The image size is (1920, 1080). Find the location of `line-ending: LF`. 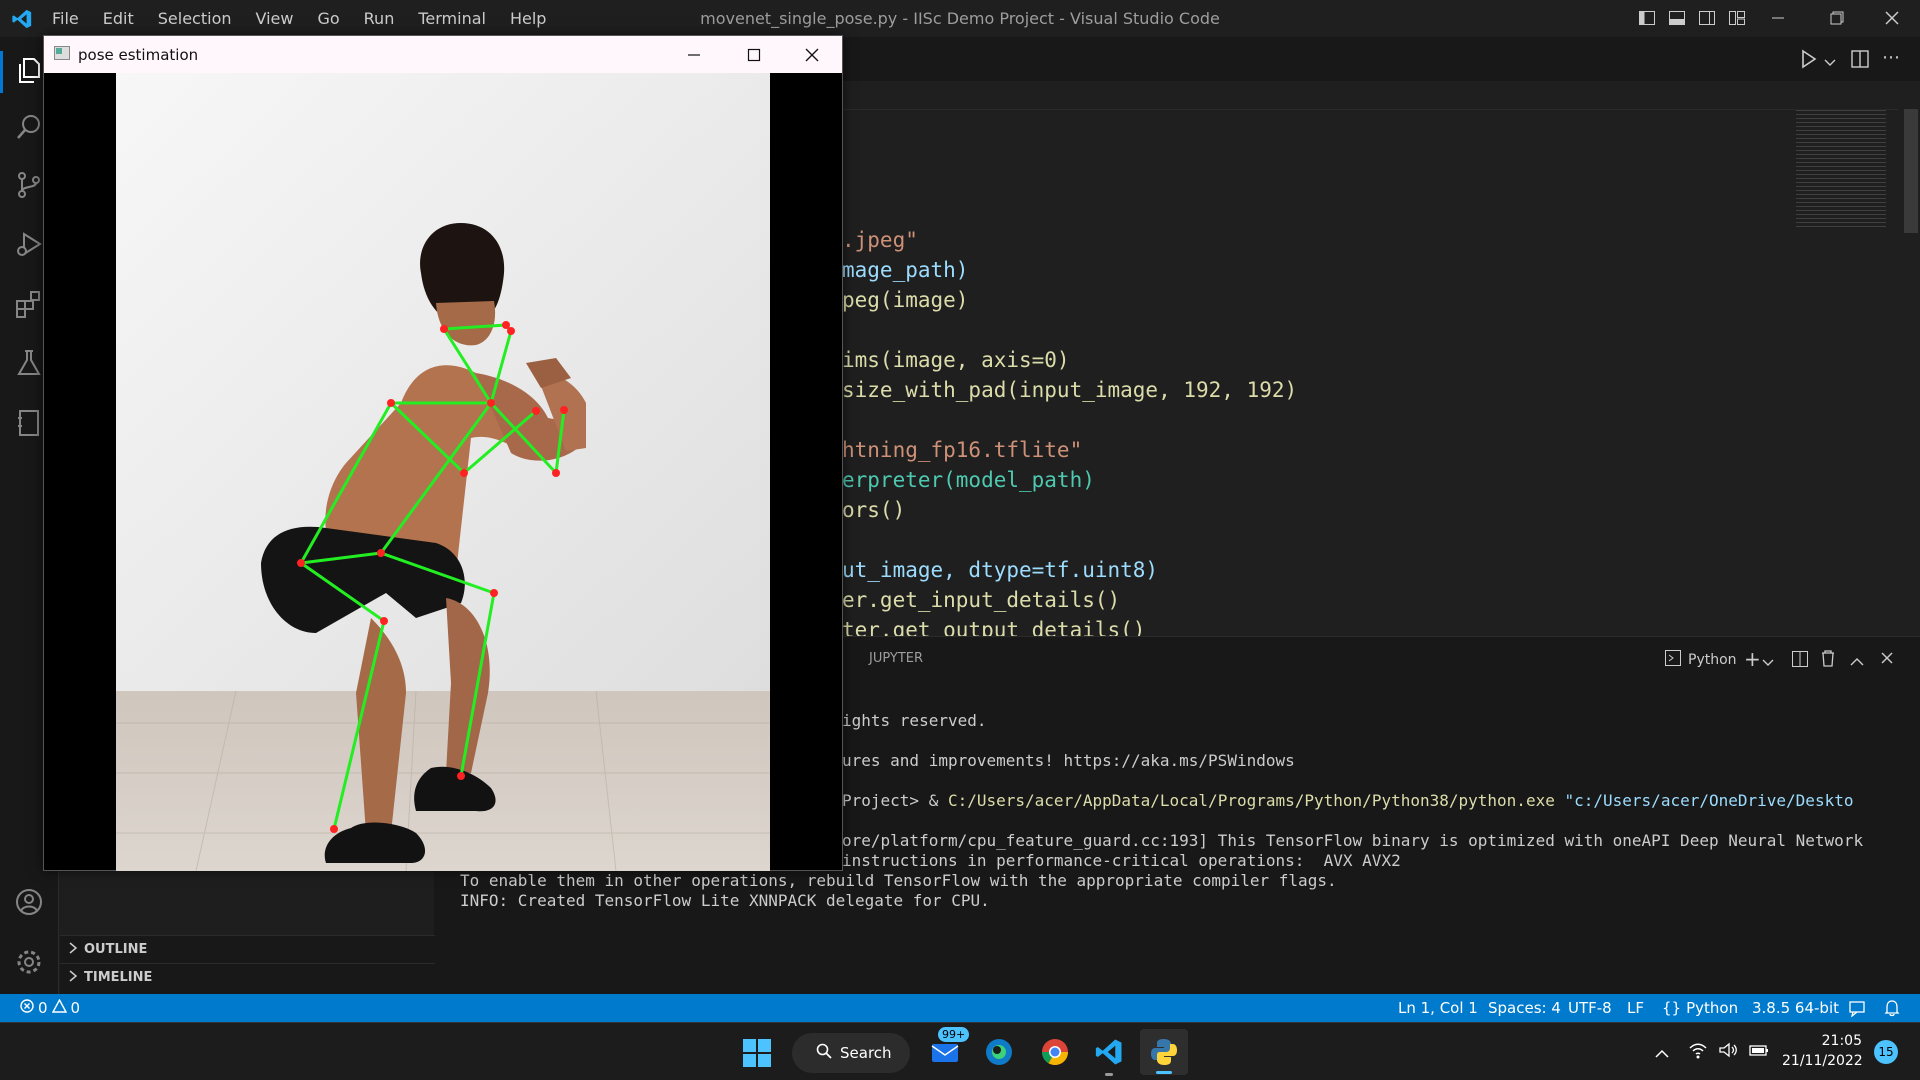

line-ending: LF is located at coordinates (1635, 1008).